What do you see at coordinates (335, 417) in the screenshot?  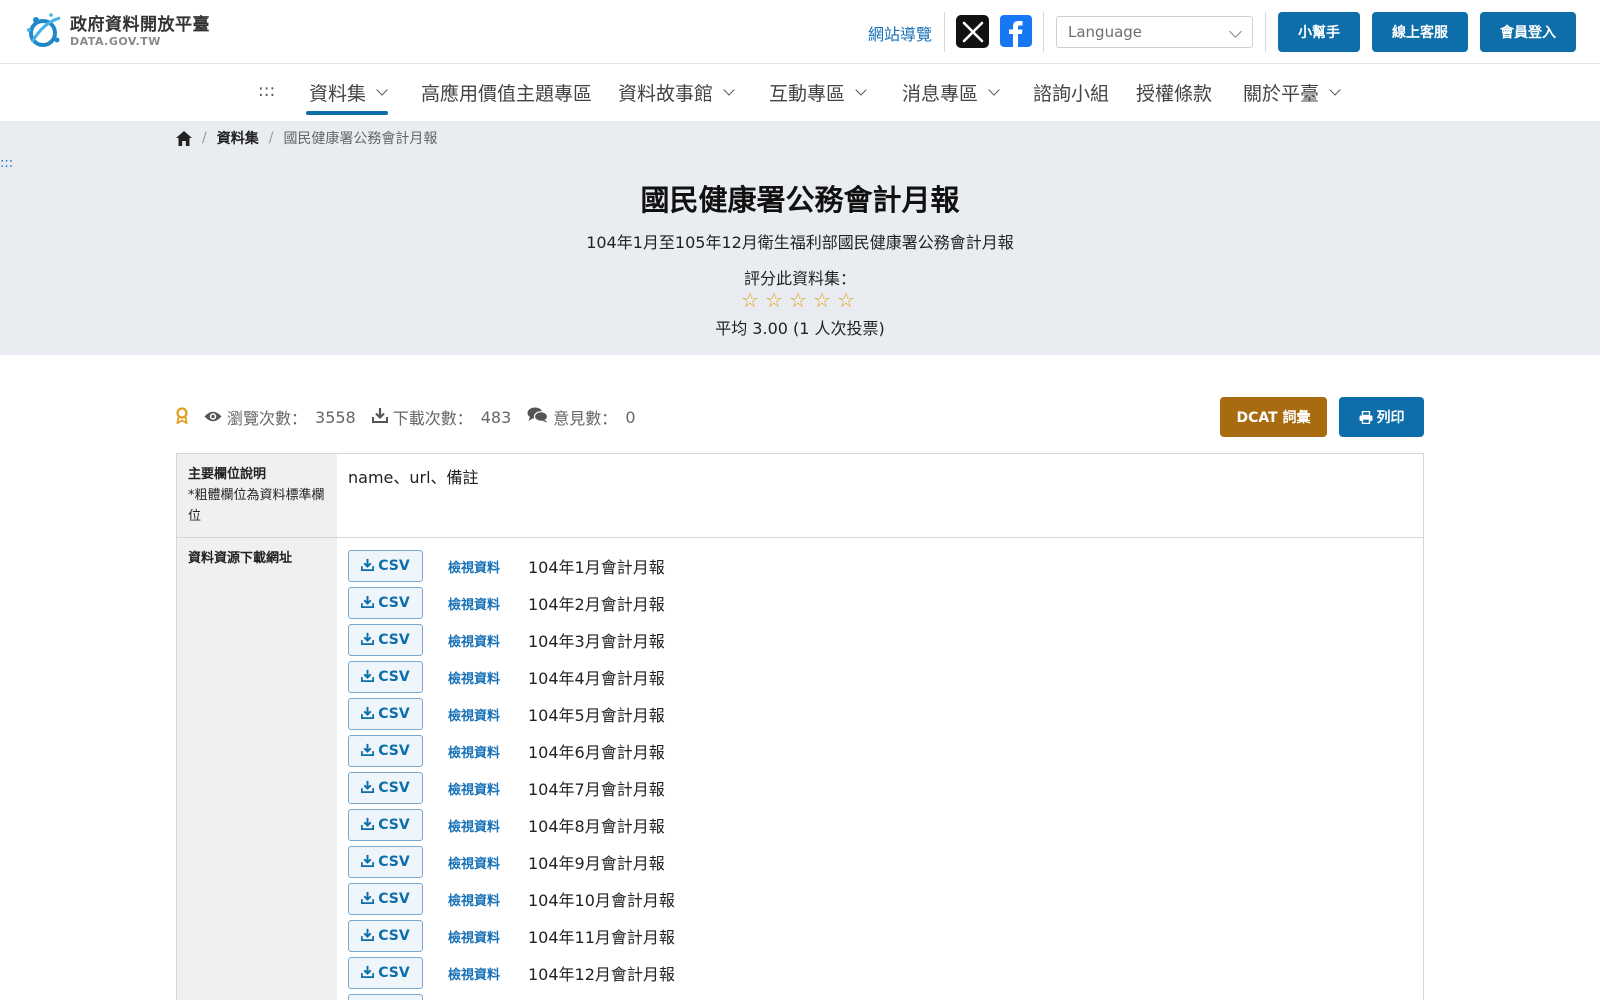 I see `views-count: 3558` at bounding box center [335, 417].